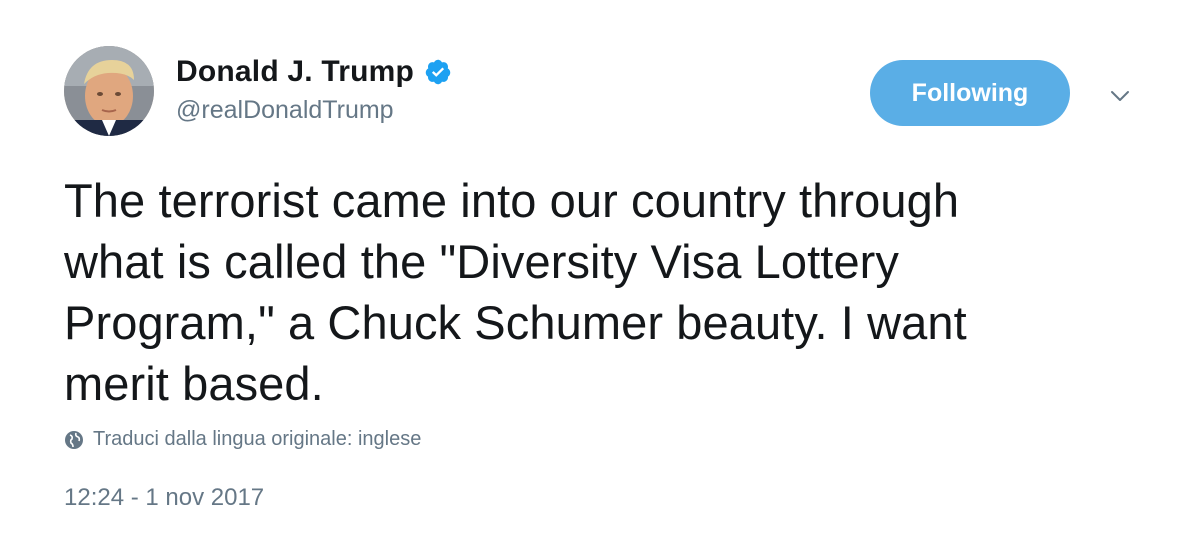  I want to click on author-display-name: Donald J. Trump, so click(295, 72).